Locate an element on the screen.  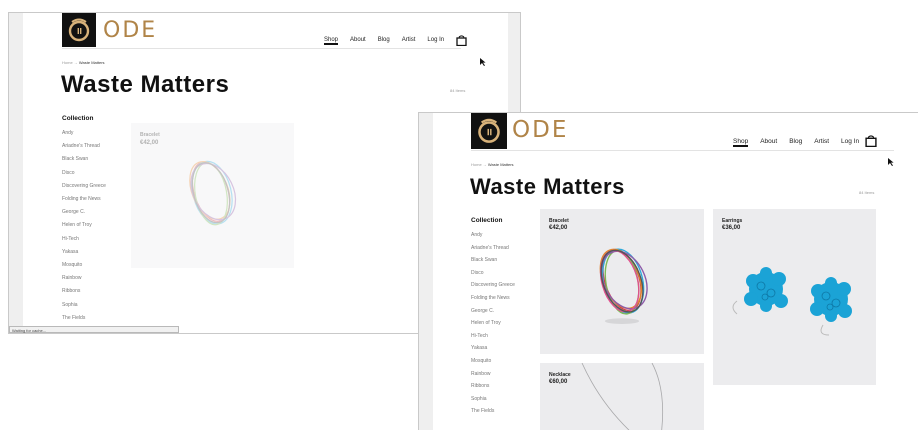
product-name: Earrings is located at coordinates (732, 221).